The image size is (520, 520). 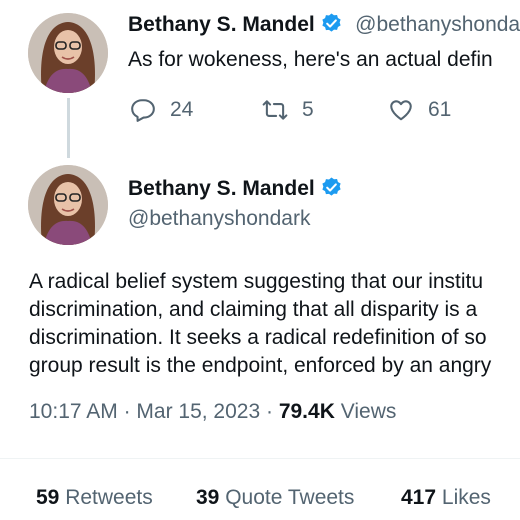 I want to click on heart-icon, so click(x=401, y=110).